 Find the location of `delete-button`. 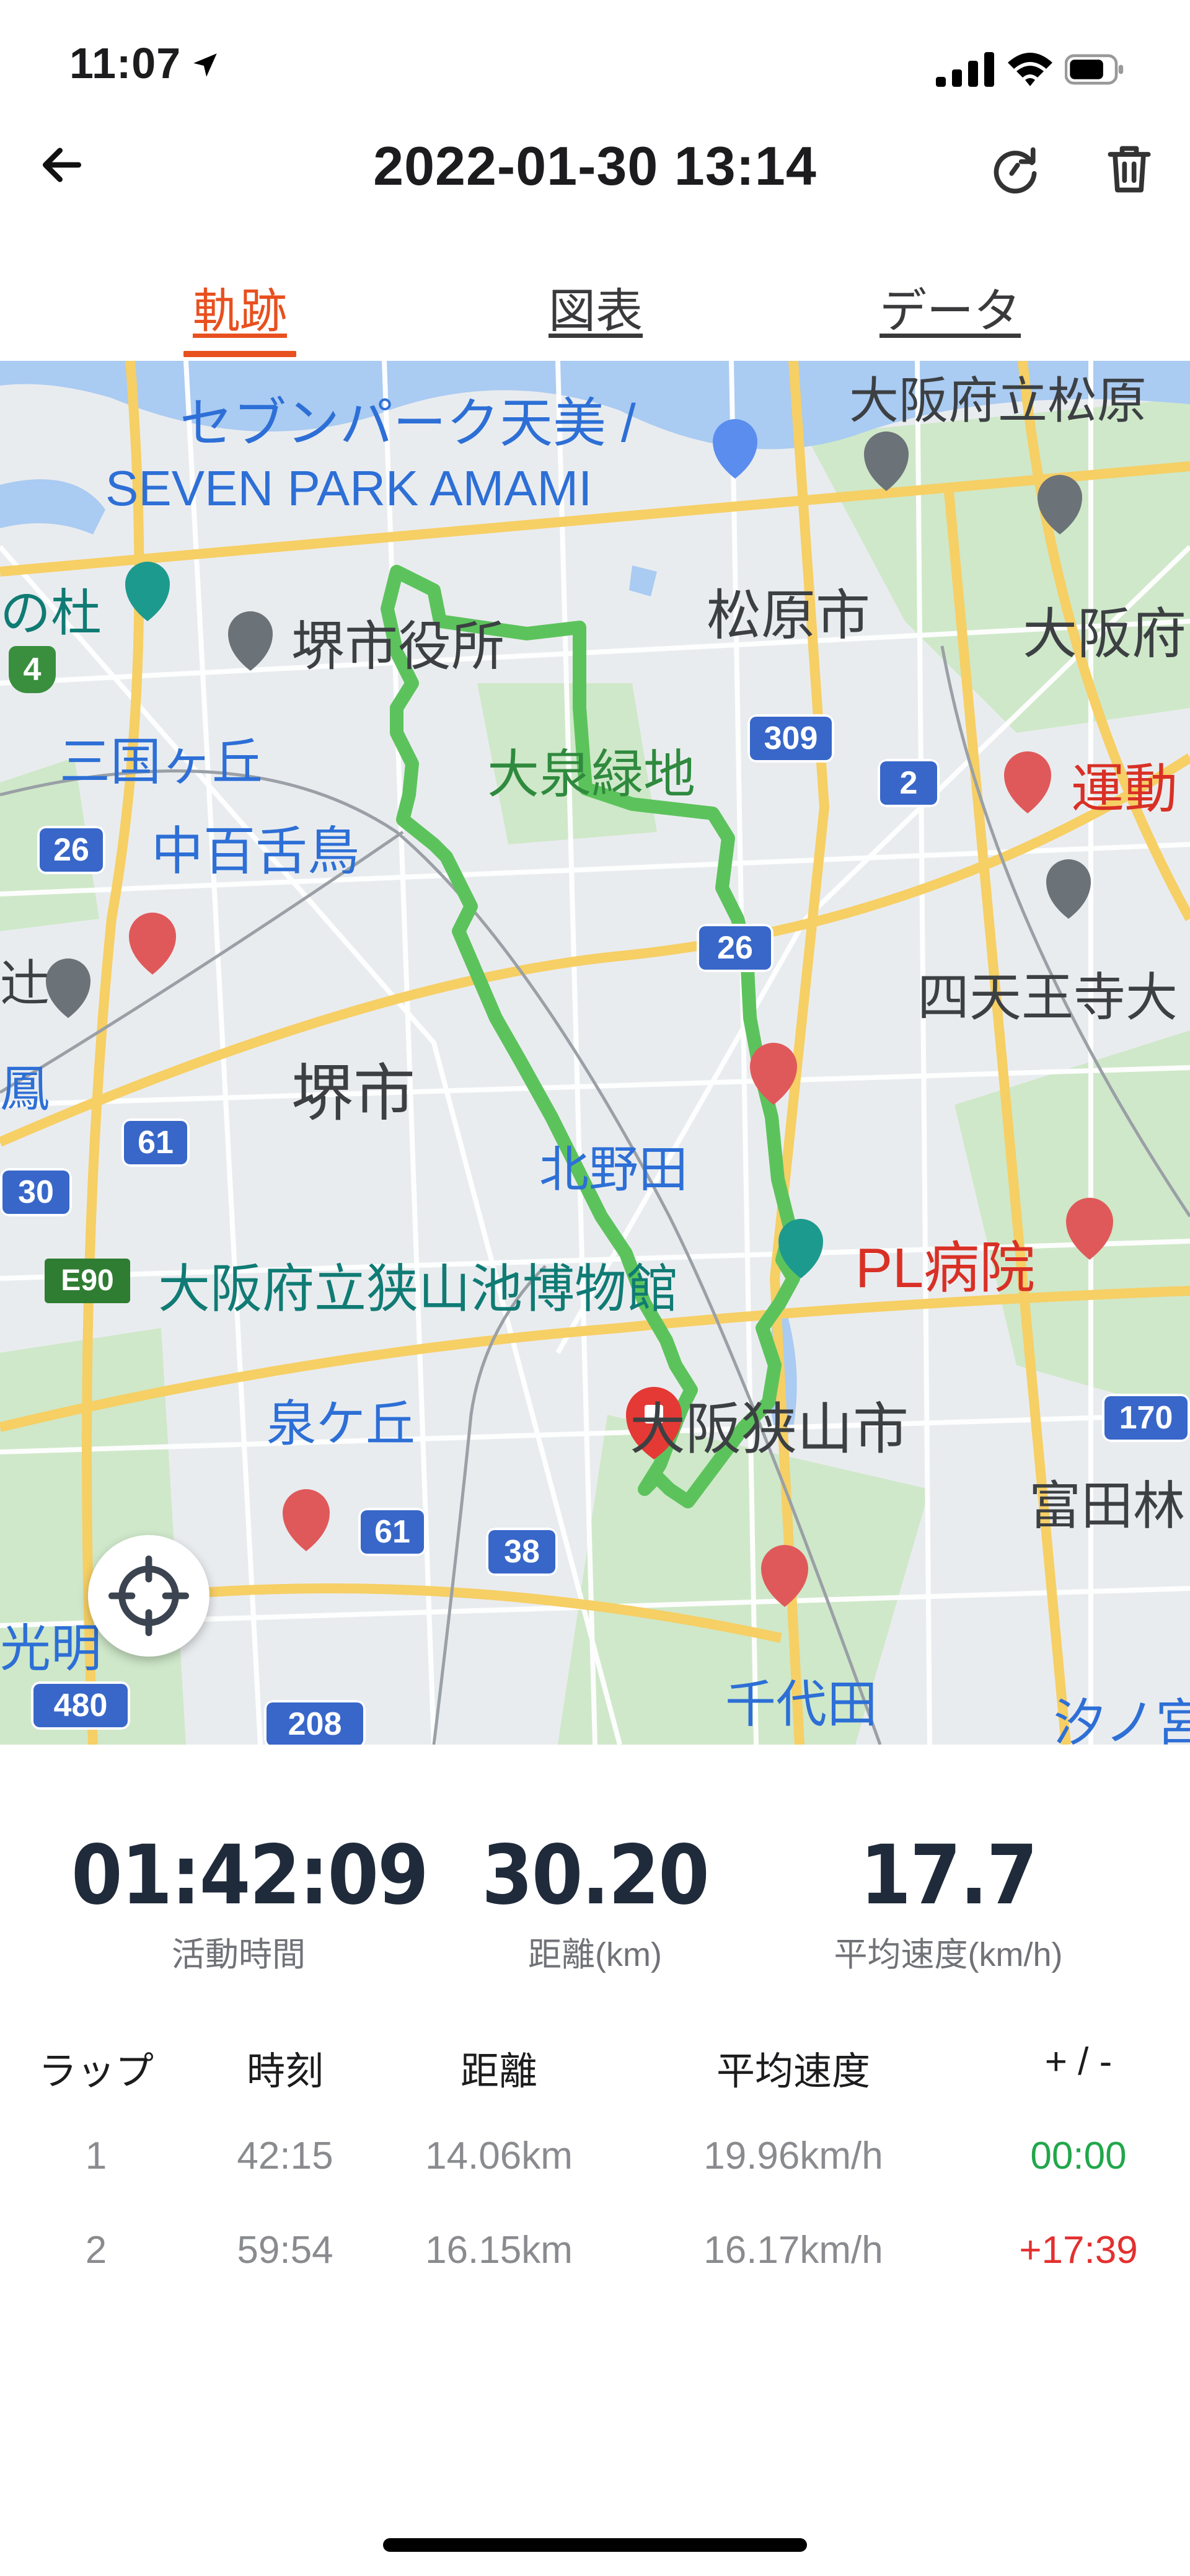

delete-button is located at coordinates (1129, 169).